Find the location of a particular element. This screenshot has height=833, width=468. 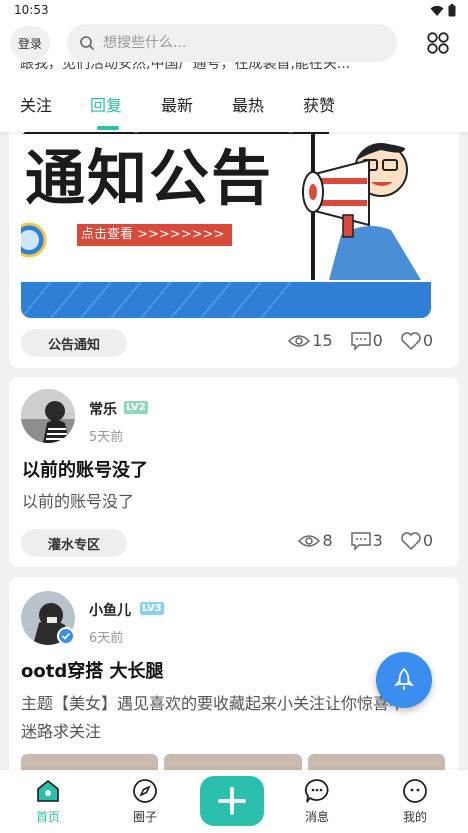

nav-circle: 圈子 is located at coordinates (145, 801).